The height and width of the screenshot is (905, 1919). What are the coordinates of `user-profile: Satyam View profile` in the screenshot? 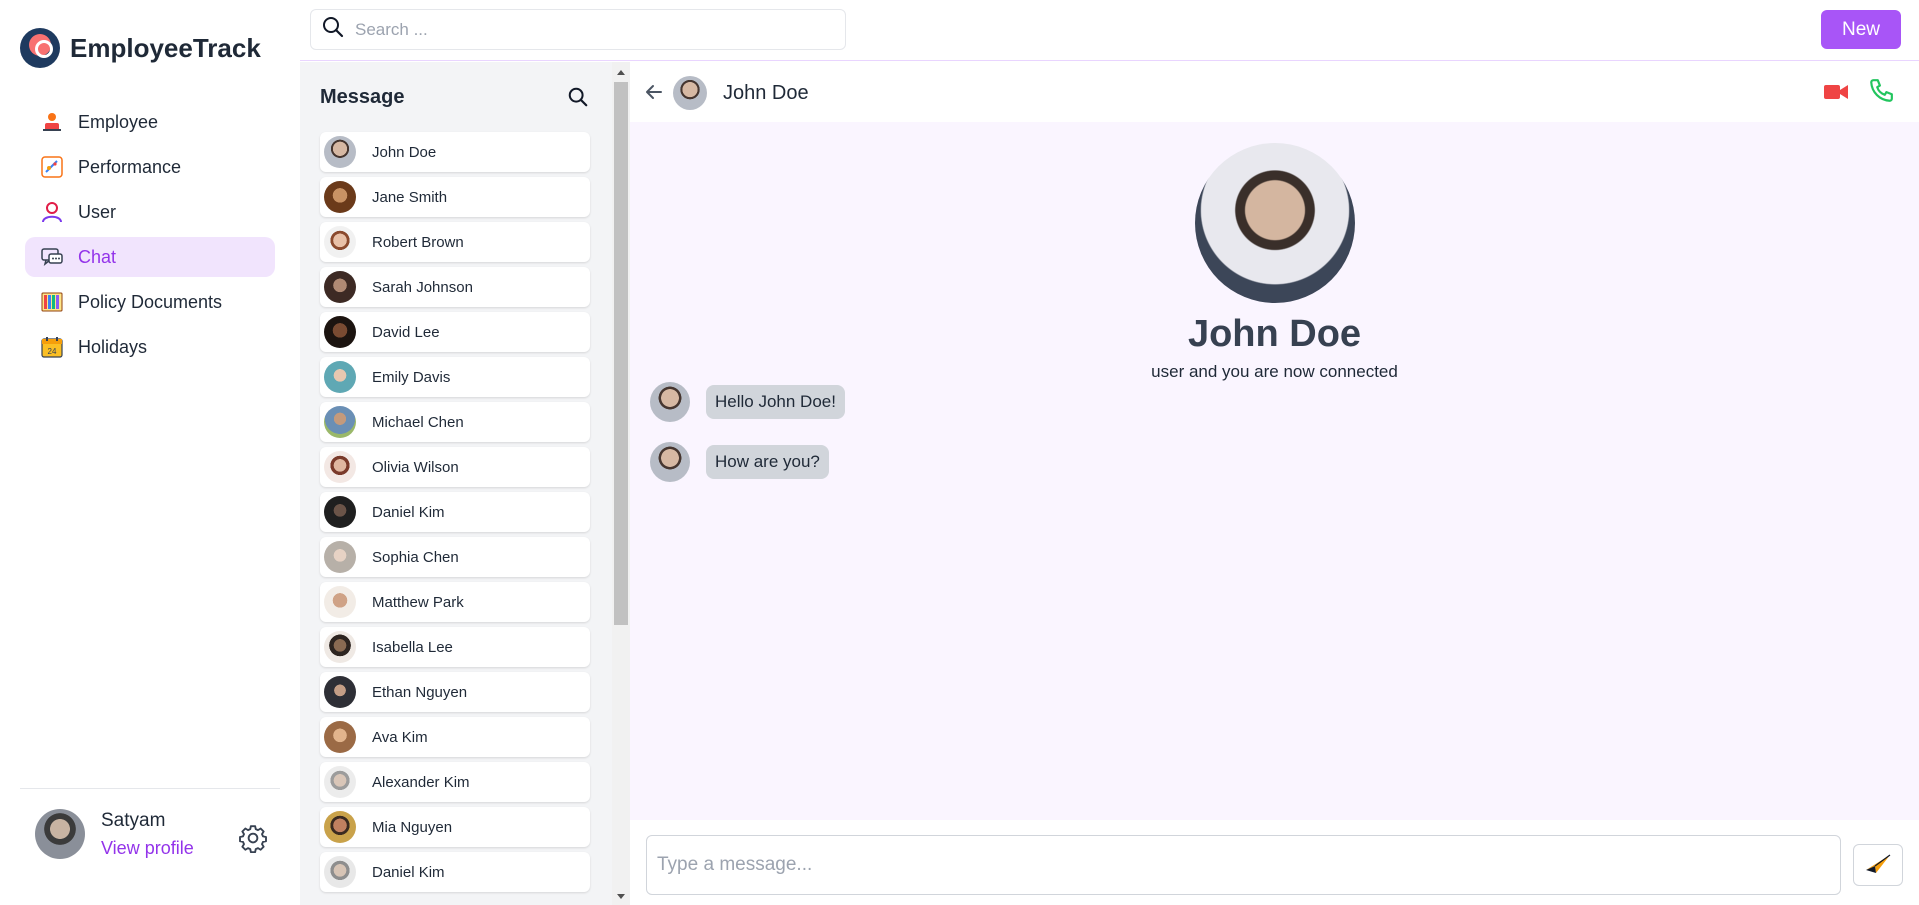 It's located at (150, 823).